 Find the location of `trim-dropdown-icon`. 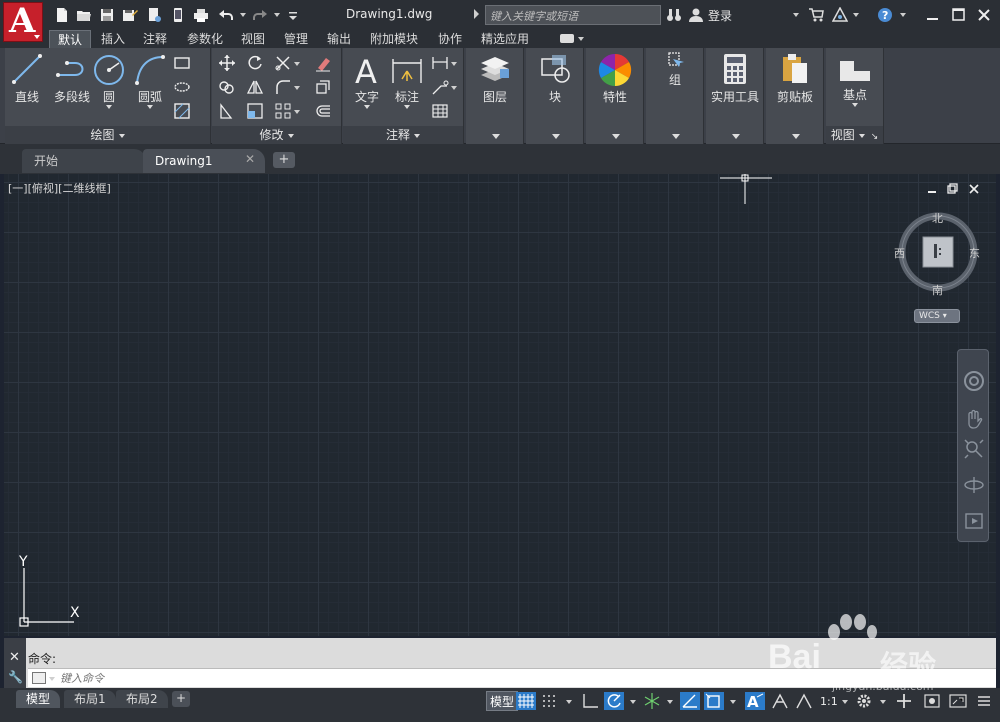

trim-dropdown-icon is located at coordinates (297, 64).